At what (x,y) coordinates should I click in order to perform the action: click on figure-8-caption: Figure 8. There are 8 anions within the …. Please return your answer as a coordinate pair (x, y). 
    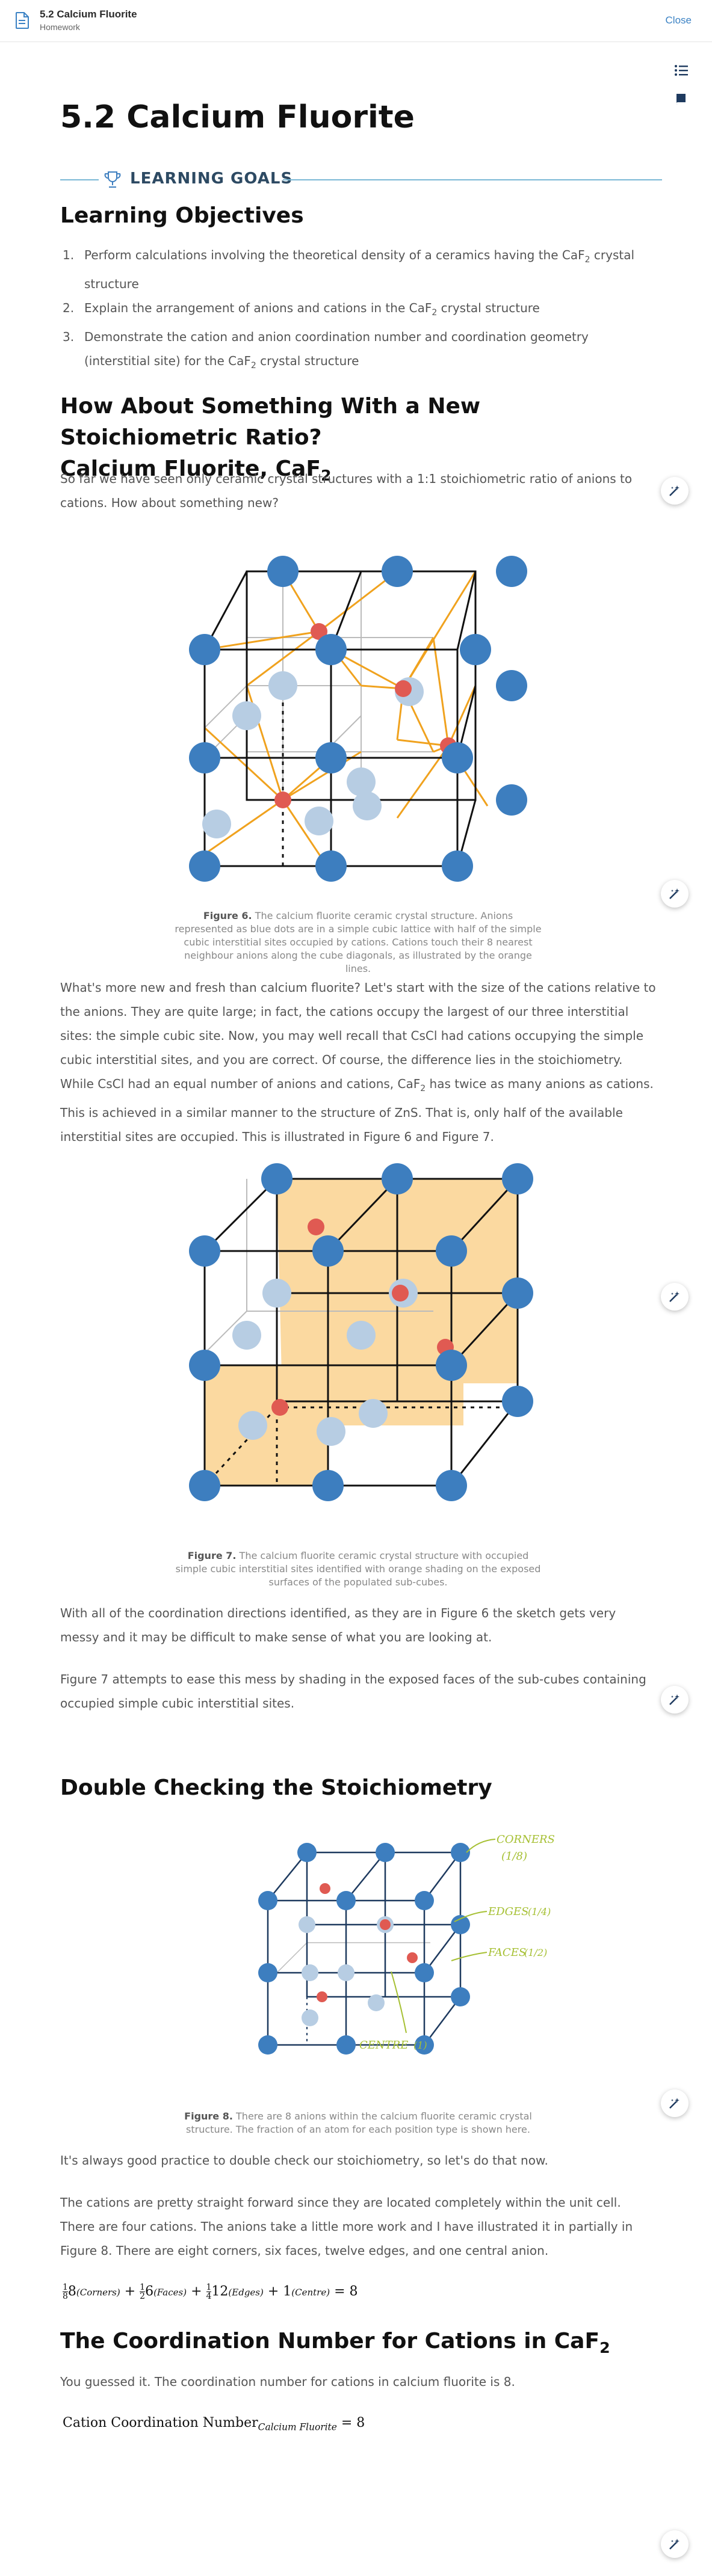
    Looking at the image, I should click on (358, 2122).